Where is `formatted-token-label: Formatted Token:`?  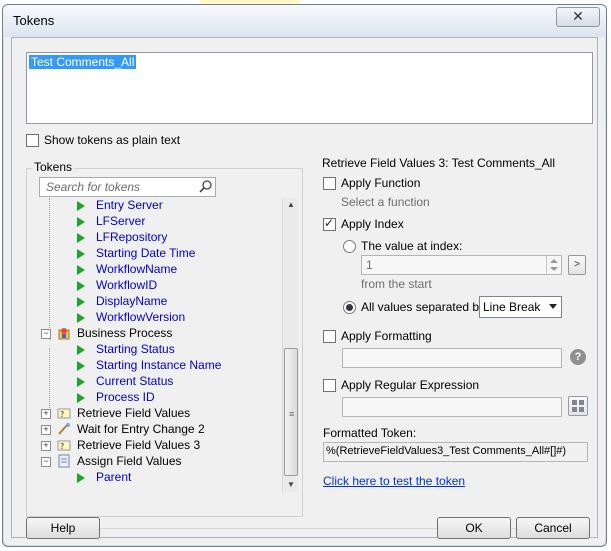
formatted-token-label: Formatted Token: is located at coordinates (370, 433).